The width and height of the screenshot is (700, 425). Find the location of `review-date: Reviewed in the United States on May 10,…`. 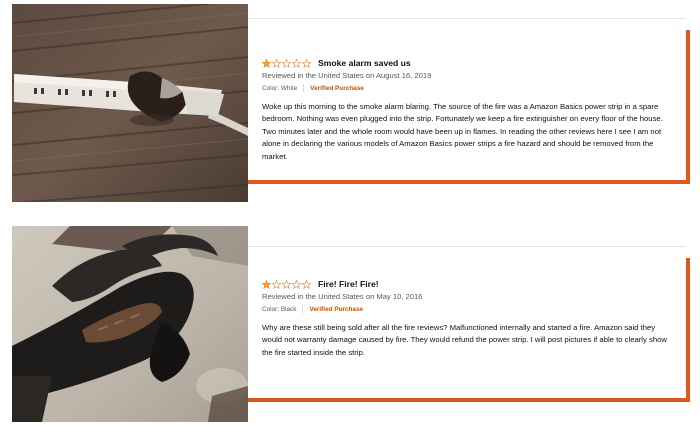

review-date: Reviewed in the United States on May 10,… is located at coordinates (342, 296).